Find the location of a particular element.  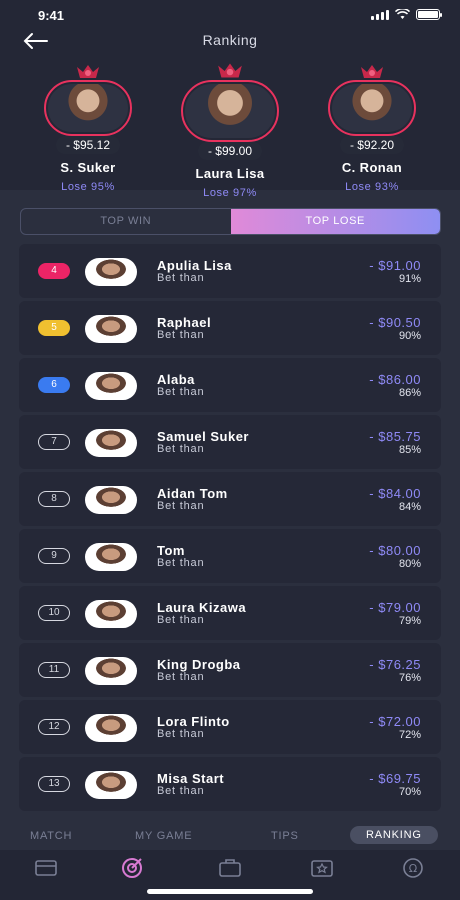

rank-badge: 8 is located at coordinates (54, 499).